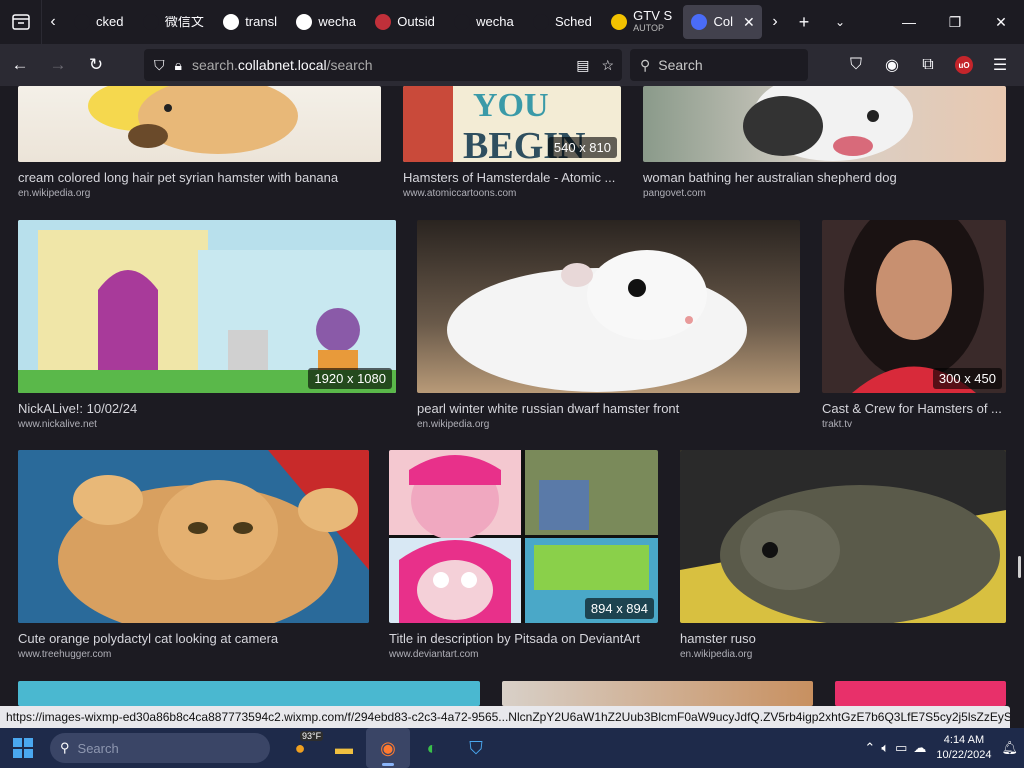 The height and width of the screenshot is (768, 1024). What do you see at coordinates (98, 22) in the screenshot?
I see `tab-0: cked` at bounding box center [98, 22].